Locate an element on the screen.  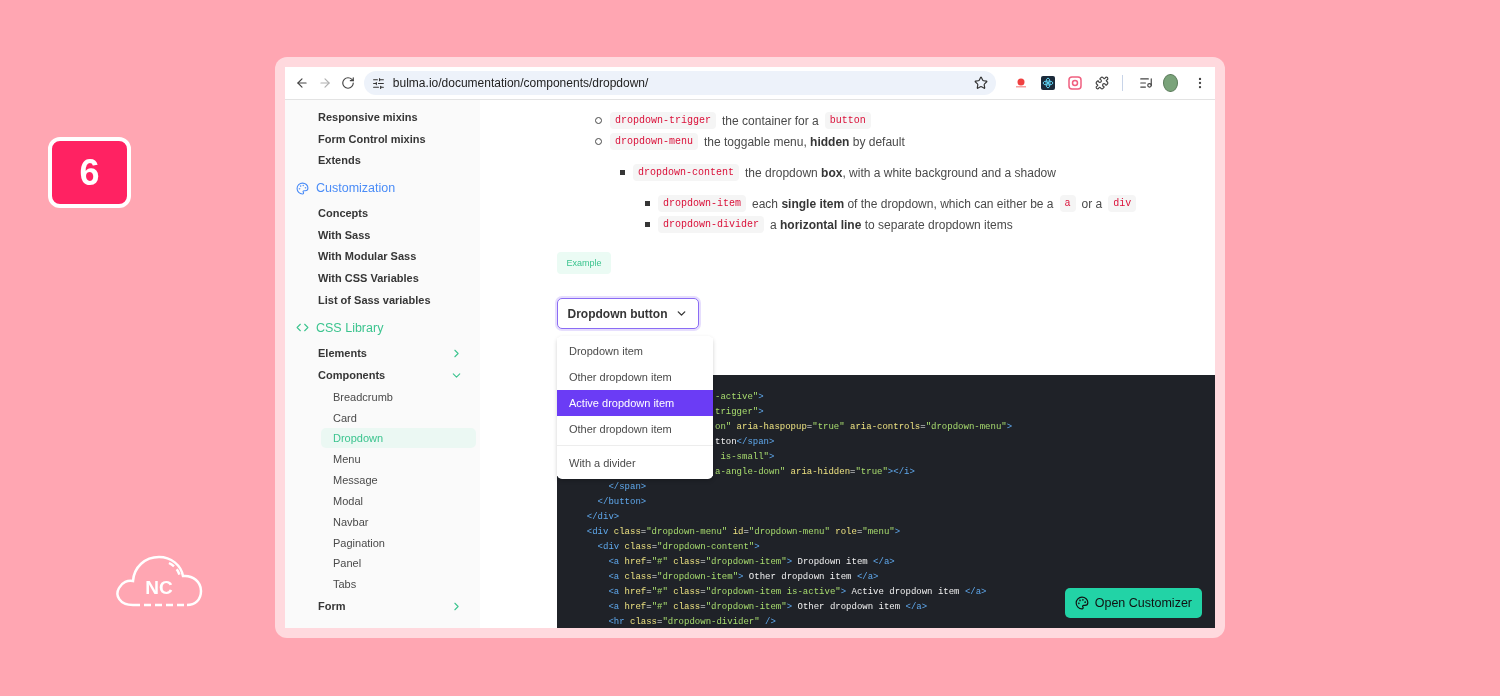
code-icon is located at coordinates (302, 327).